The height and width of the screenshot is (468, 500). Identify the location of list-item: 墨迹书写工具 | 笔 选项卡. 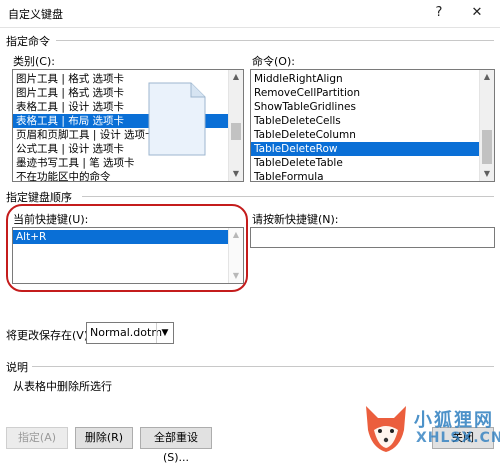
(120, 163).